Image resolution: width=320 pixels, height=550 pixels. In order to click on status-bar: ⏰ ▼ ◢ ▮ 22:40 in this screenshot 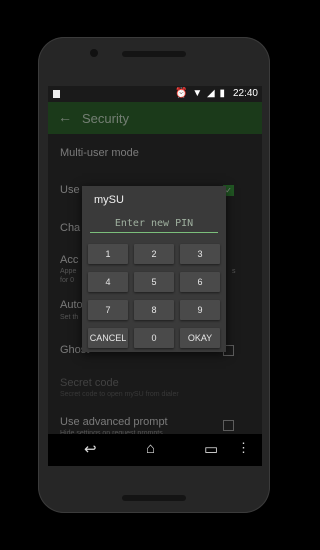, I will do `click(155, 94)`.